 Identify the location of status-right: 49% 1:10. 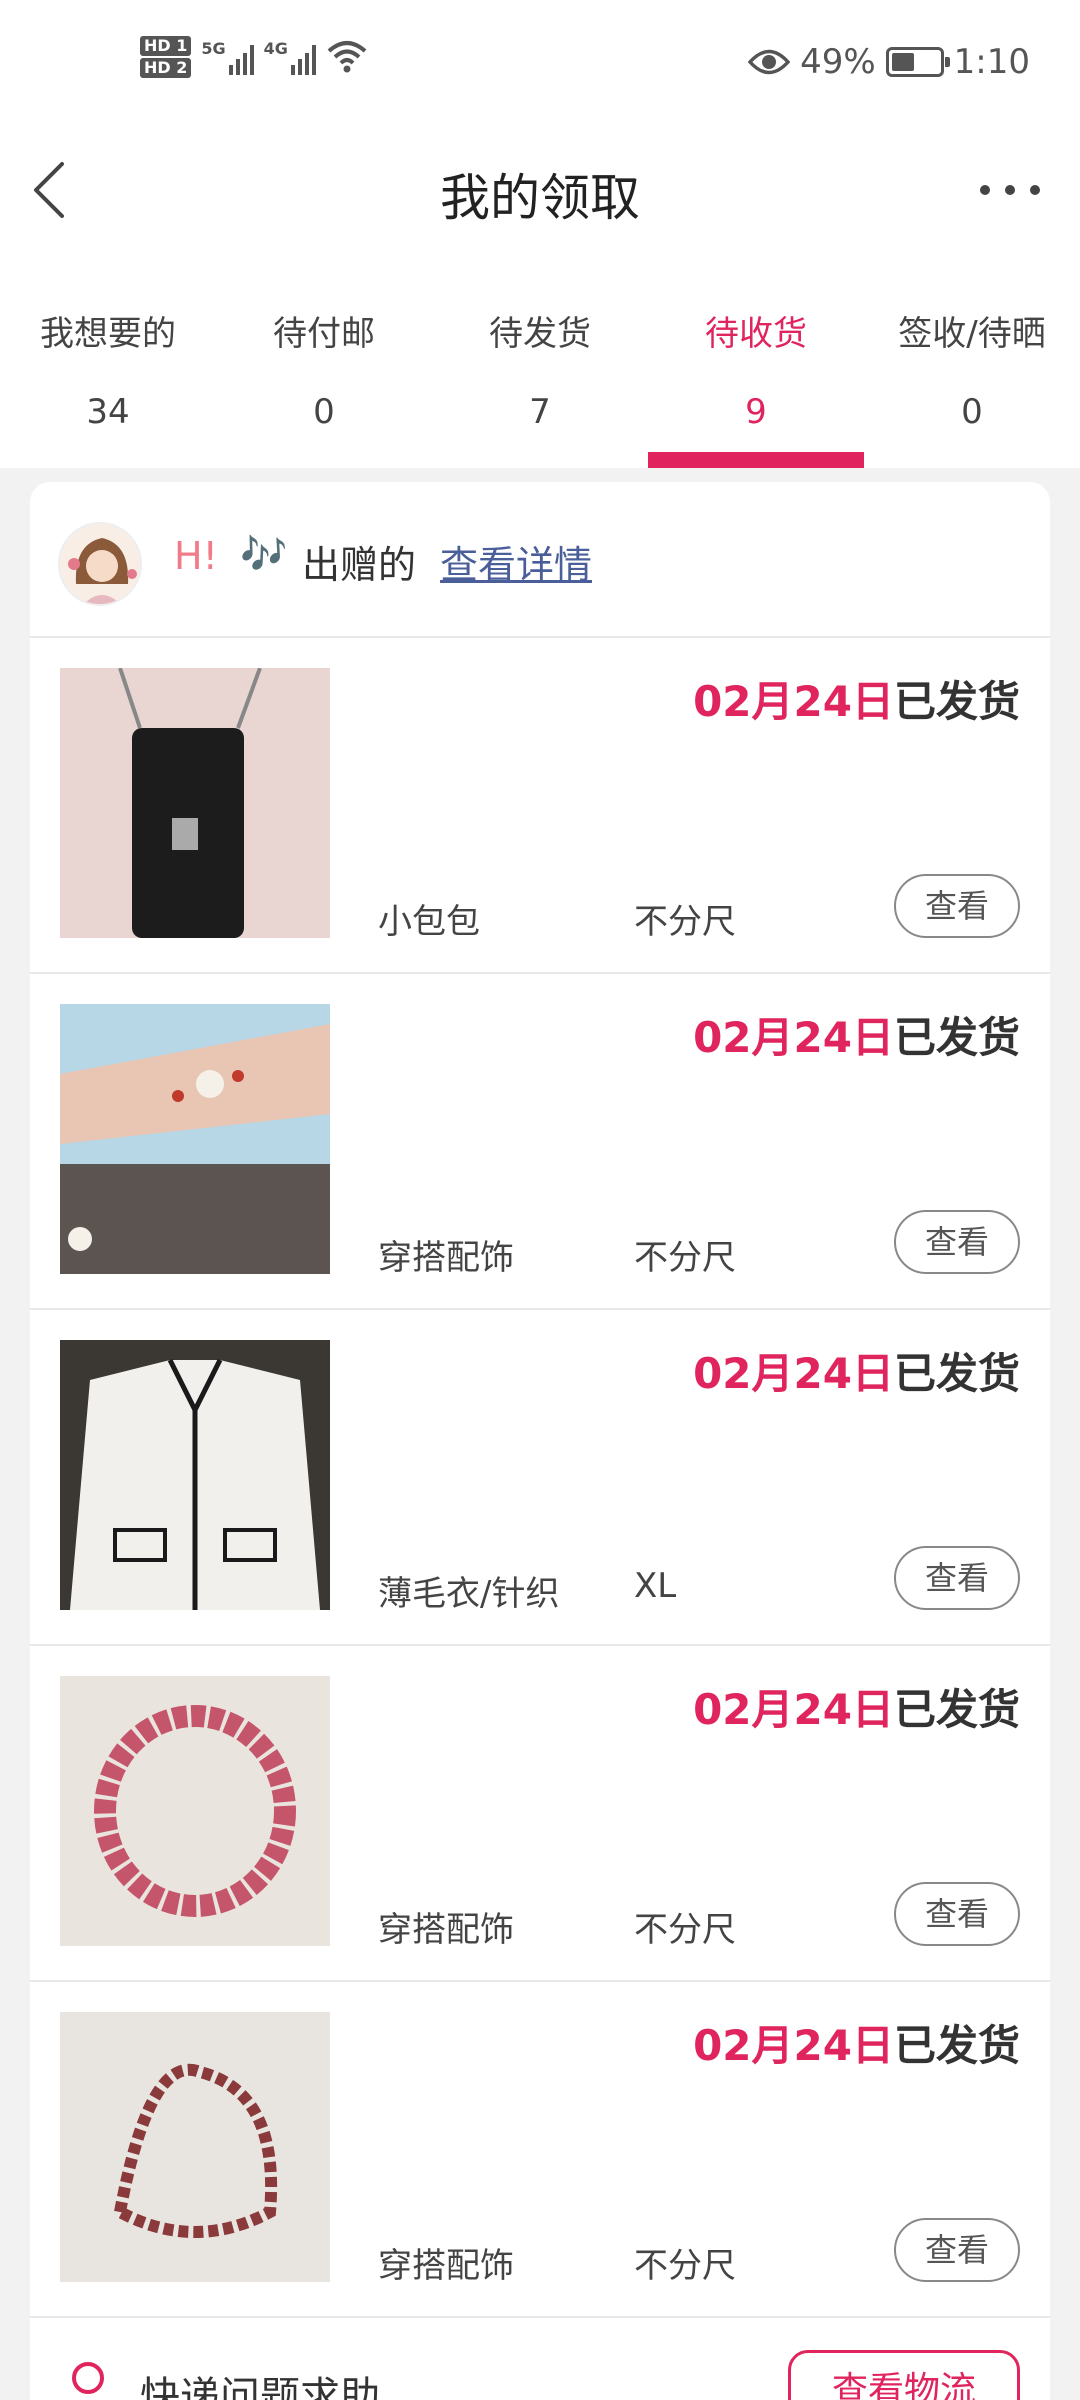
(889, 62).